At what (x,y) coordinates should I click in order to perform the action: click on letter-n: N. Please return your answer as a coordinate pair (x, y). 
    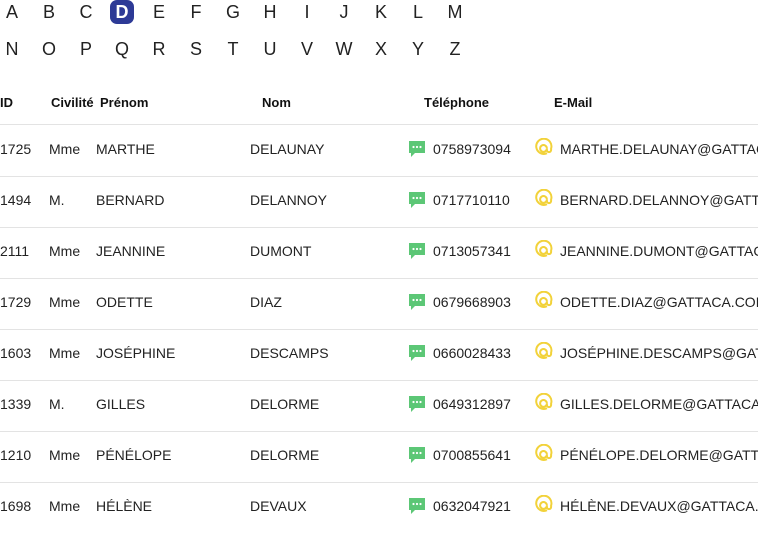
    Looking at the image, I should click on (12, 49).